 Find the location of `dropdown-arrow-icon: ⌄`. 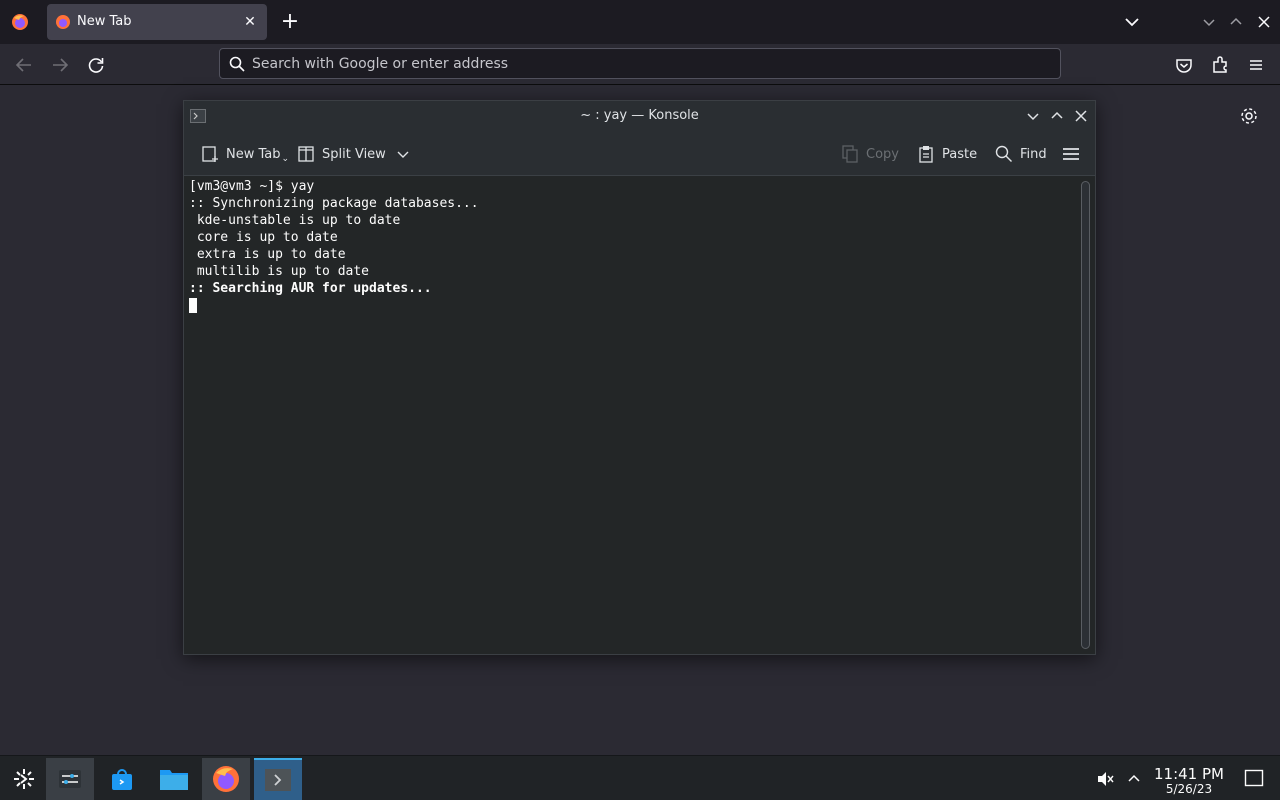

dropdown-arrow-icon: ⌄ is located at coordinates (286, 159).